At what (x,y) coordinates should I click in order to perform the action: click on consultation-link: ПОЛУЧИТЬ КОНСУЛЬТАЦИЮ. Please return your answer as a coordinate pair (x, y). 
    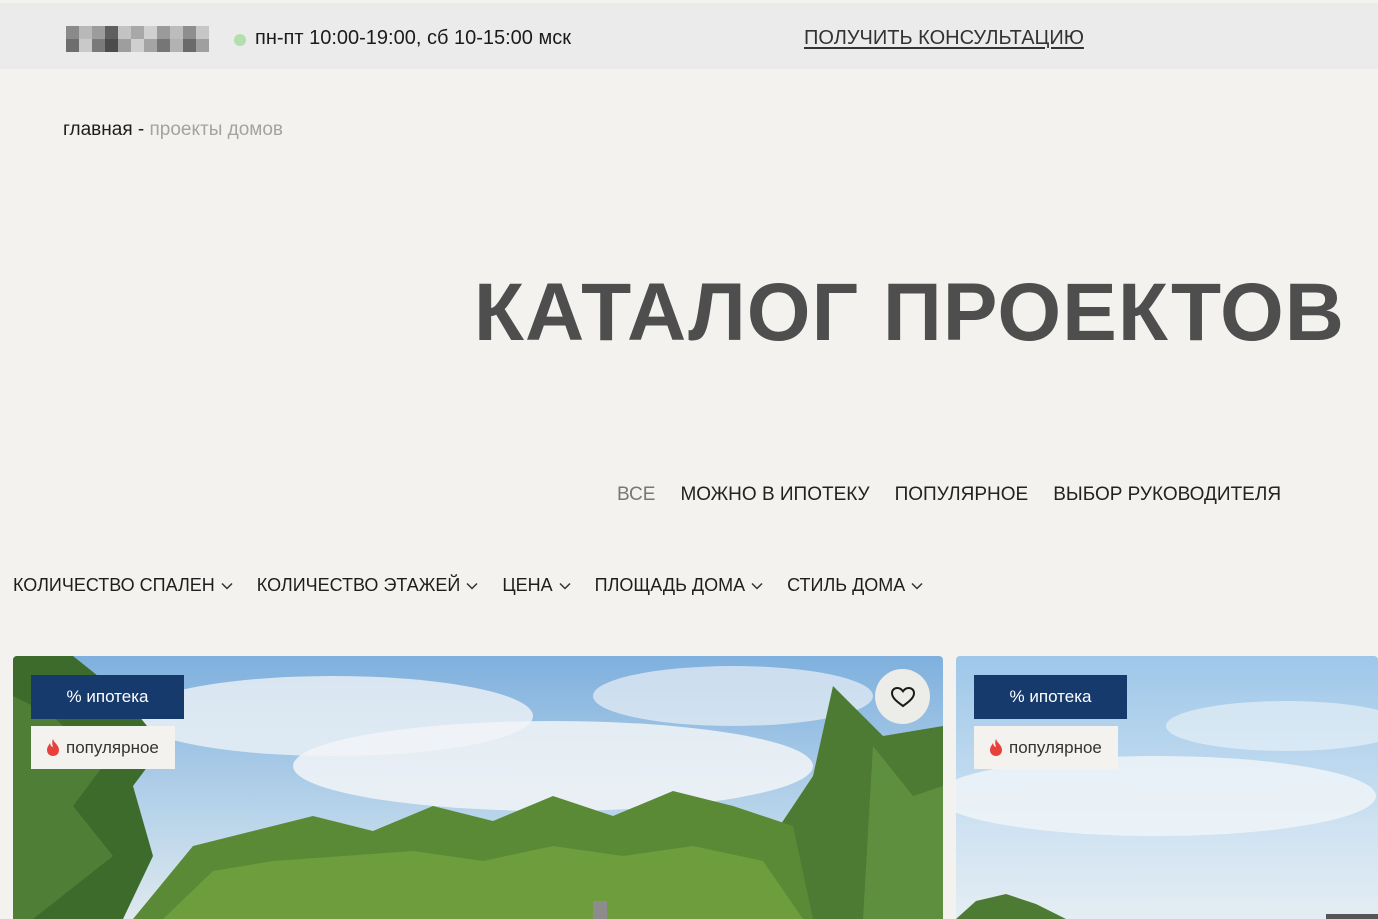
    Looking at the image, I should click on (944, 38).